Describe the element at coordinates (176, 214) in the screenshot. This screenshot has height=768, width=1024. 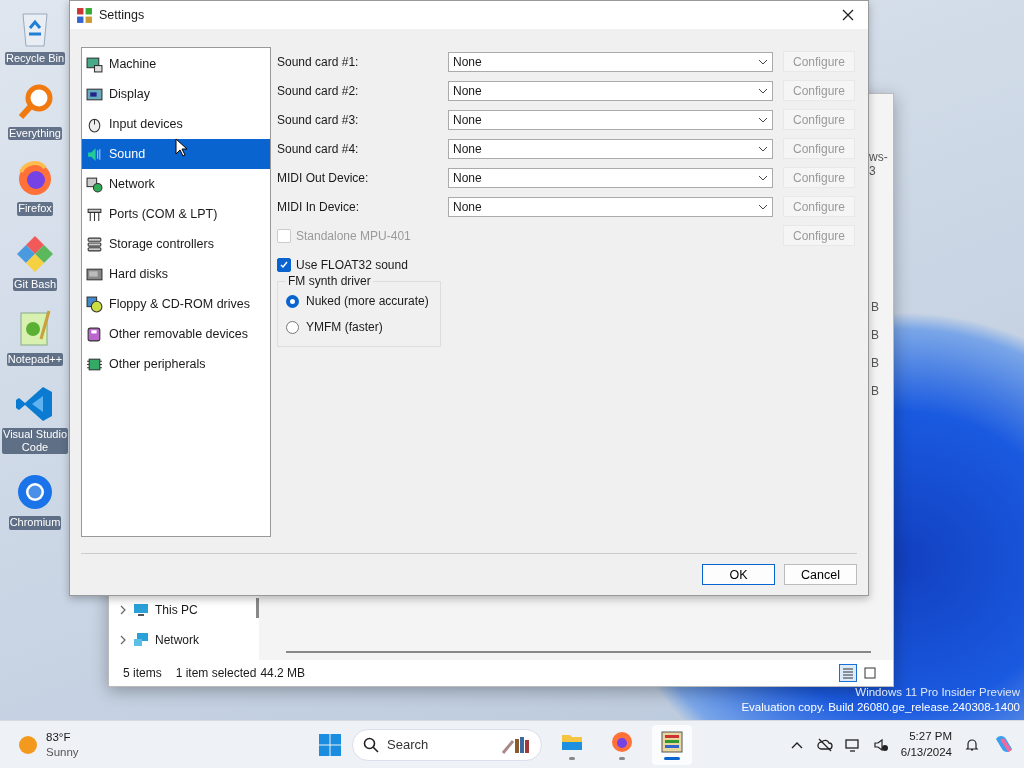
I see `category-item: Ports (COM & LPT)` at that location.